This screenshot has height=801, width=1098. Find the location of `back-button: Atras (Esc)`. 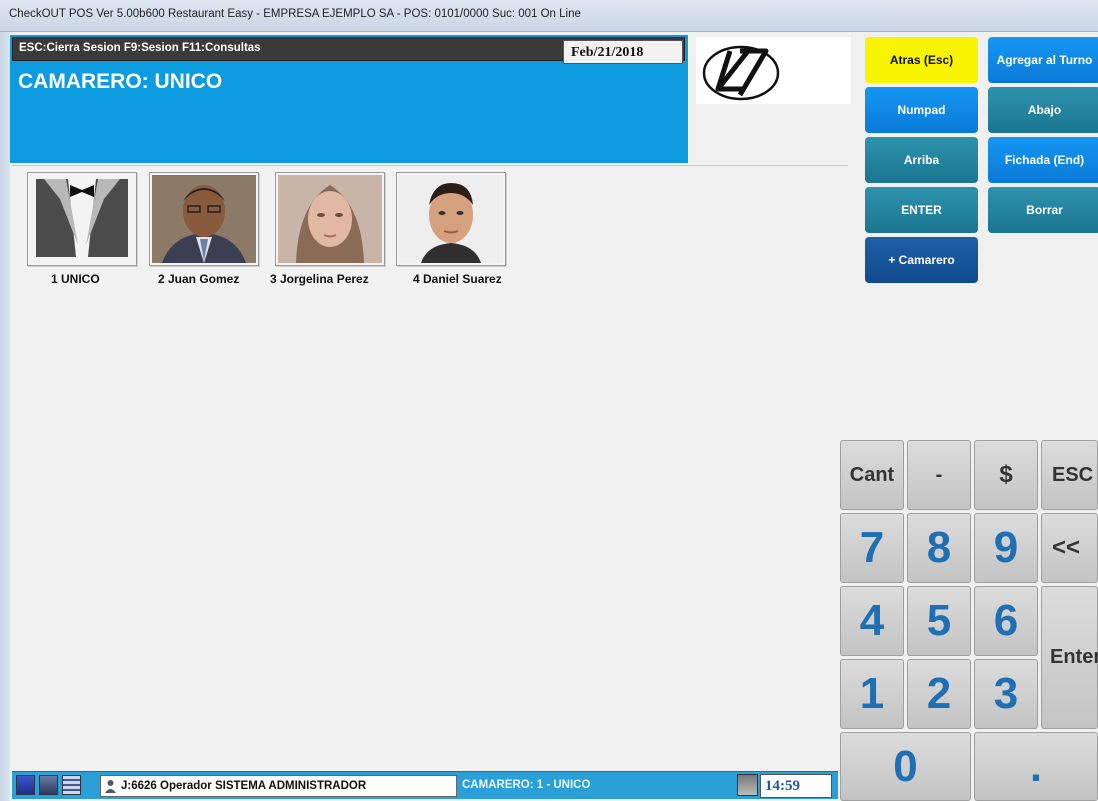

back-button: Atras (Esc) is located at coordinates (921, 60).